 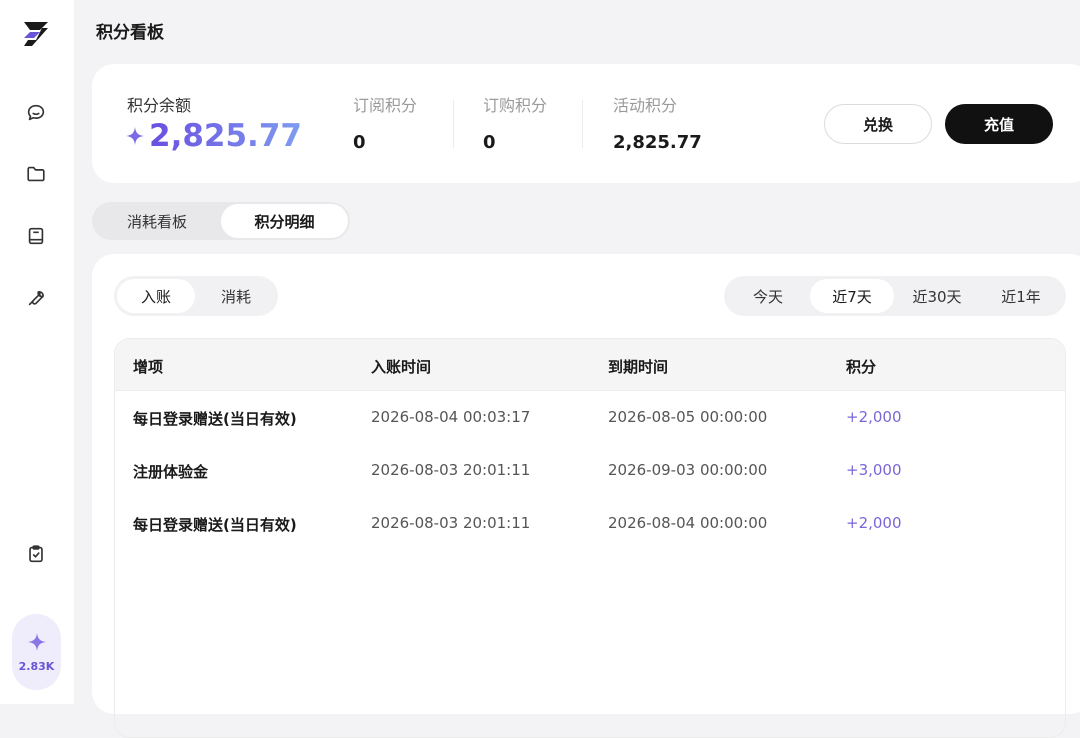 I want to click on stat-subscription: 订阅积分 0, so click(x=385, y=122).